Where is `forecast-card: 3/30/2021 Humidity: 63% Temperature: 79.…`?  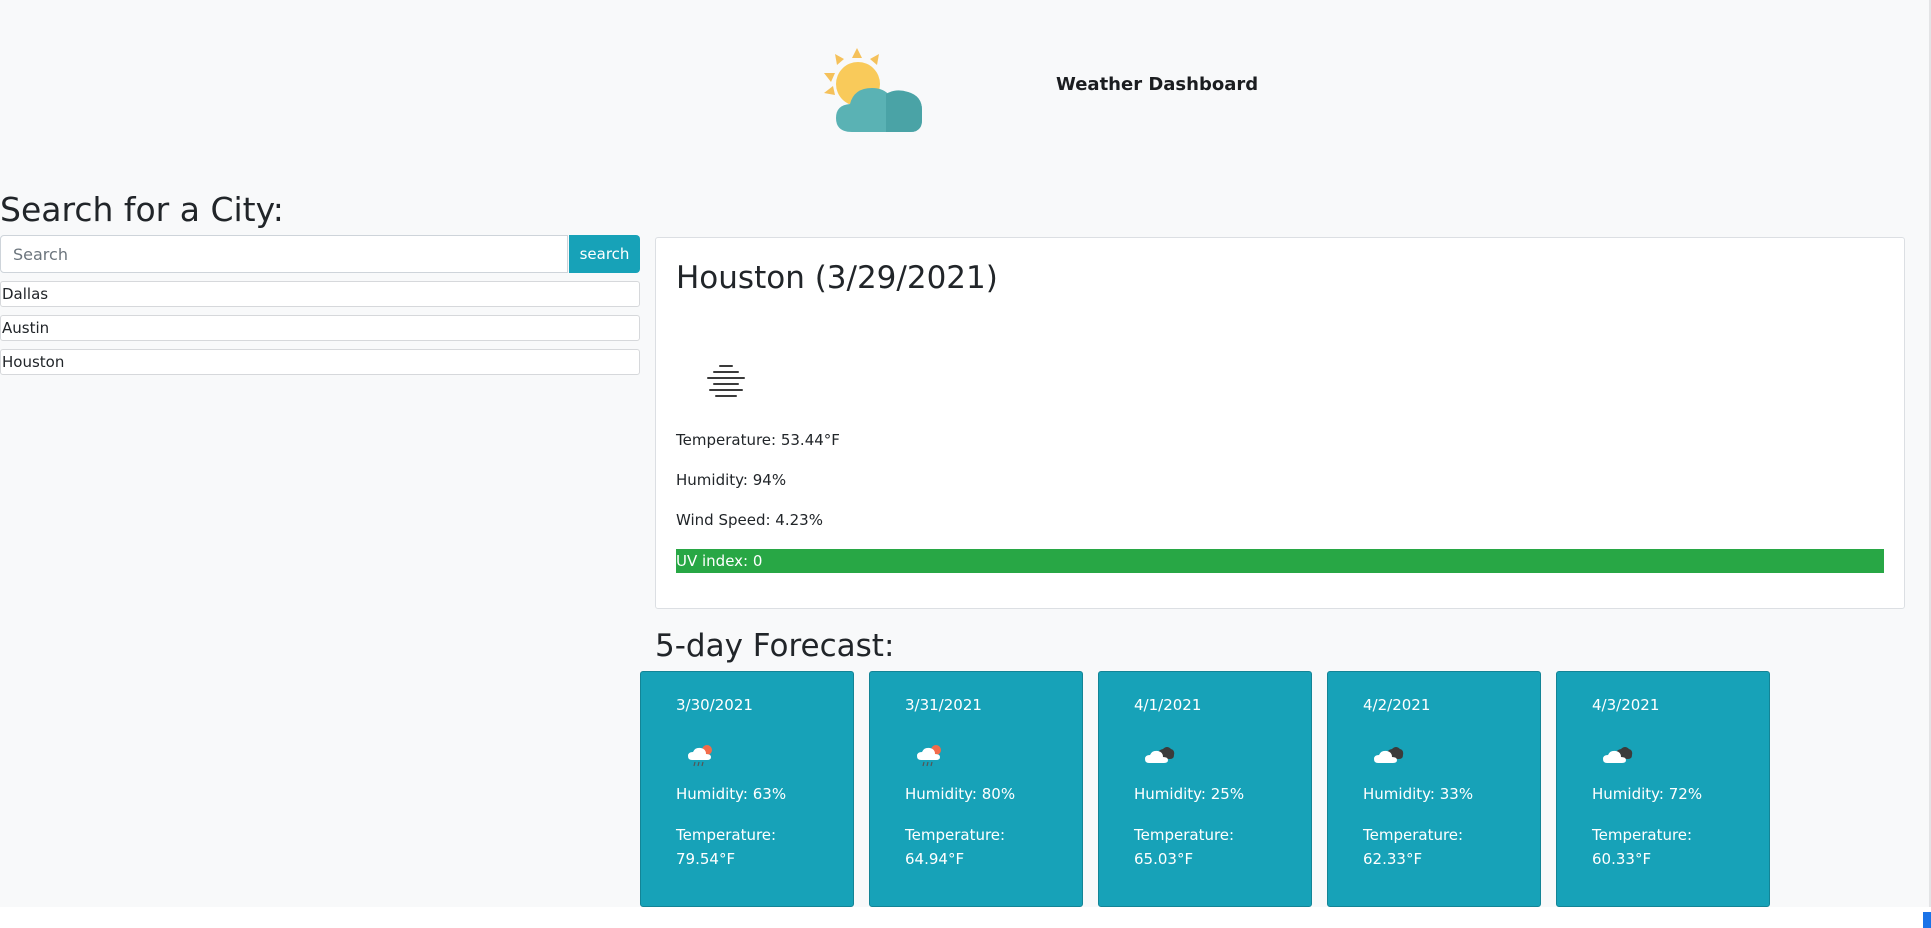
forecast-card: 3/30/2021 Humidity: 63% Temperature: 79.… is located at coordinates (747, 789).